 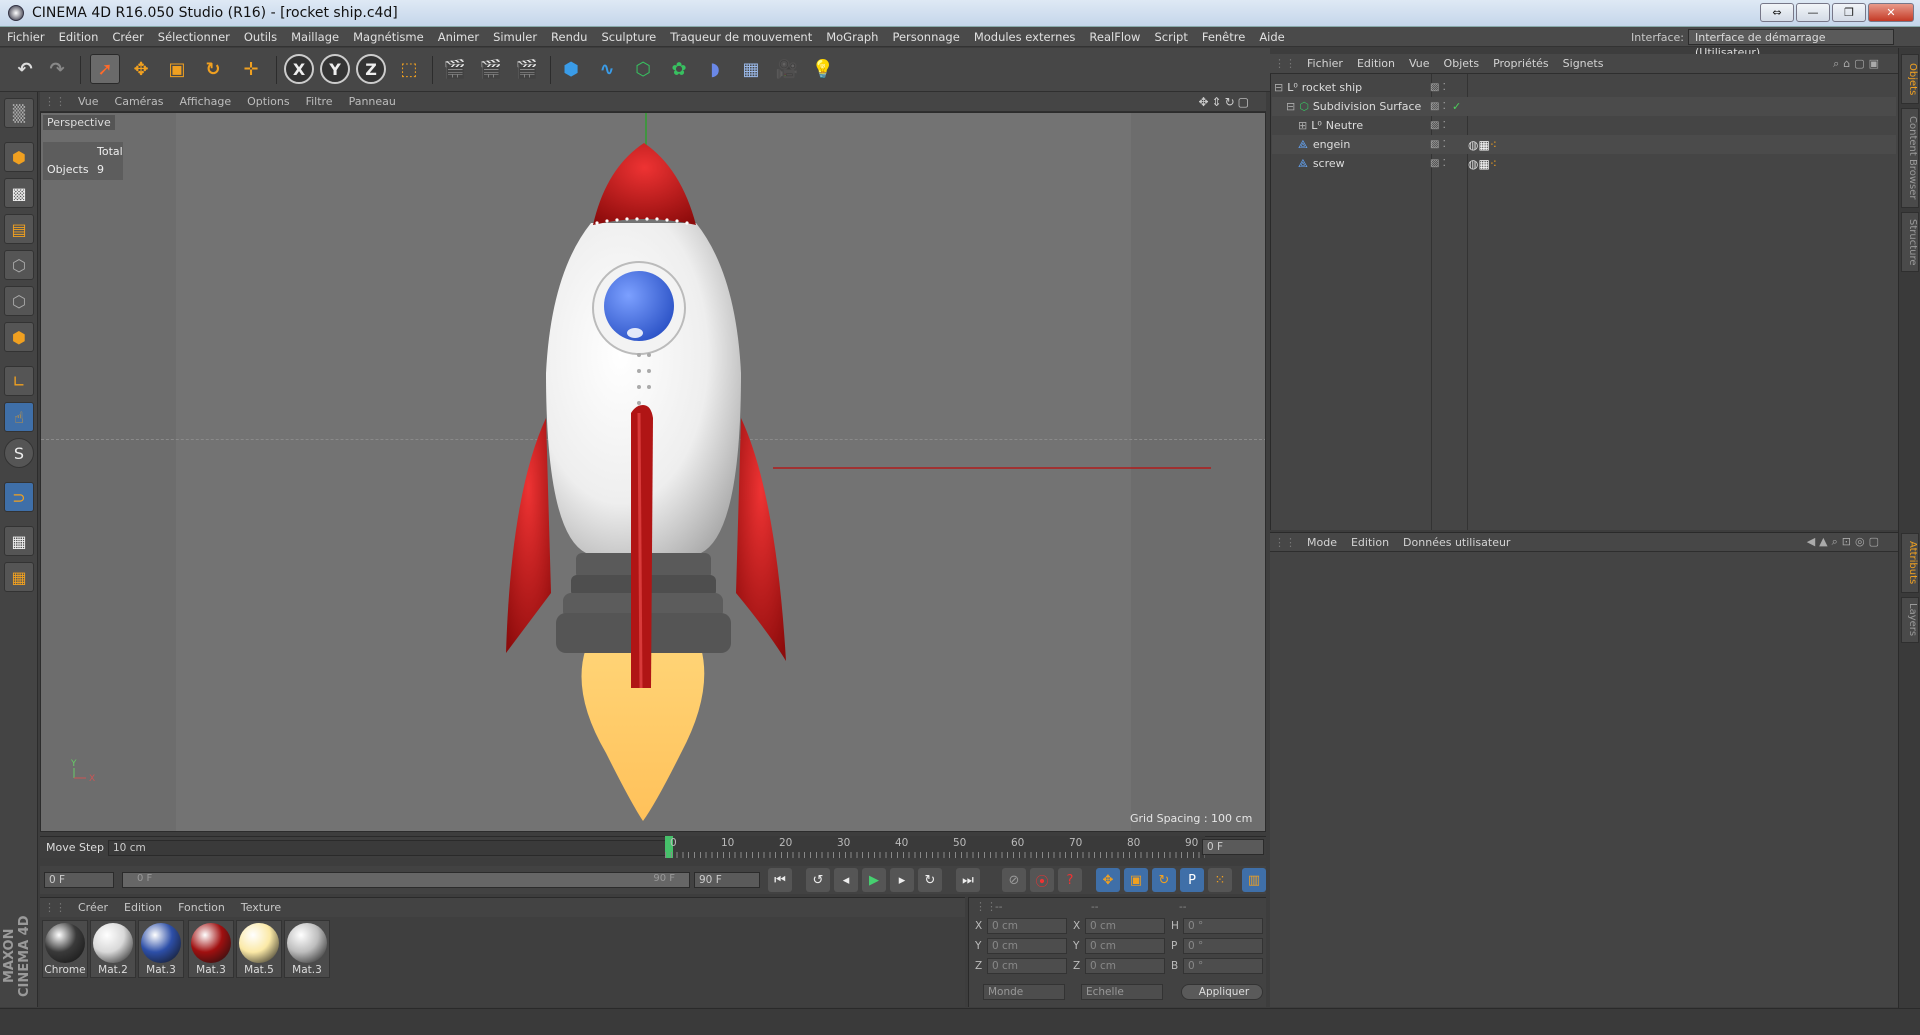 What do you see at coordinates (406, 880) in the screenshot?
I see `preview-range-slider: 0 F 90 F` at bounding box center [406, 880].